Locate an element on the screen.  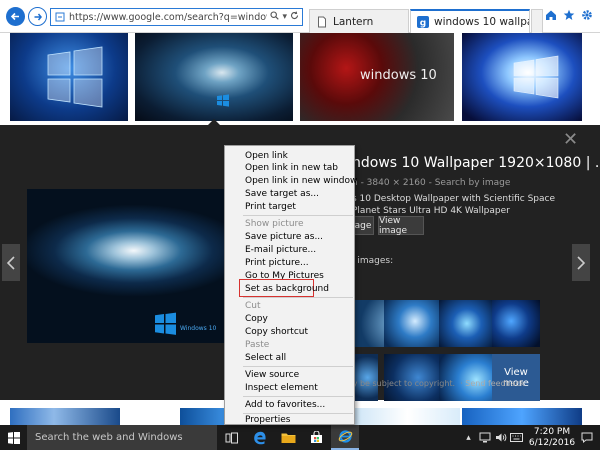
chevron-right-icon is located at coordinates (581, 262).